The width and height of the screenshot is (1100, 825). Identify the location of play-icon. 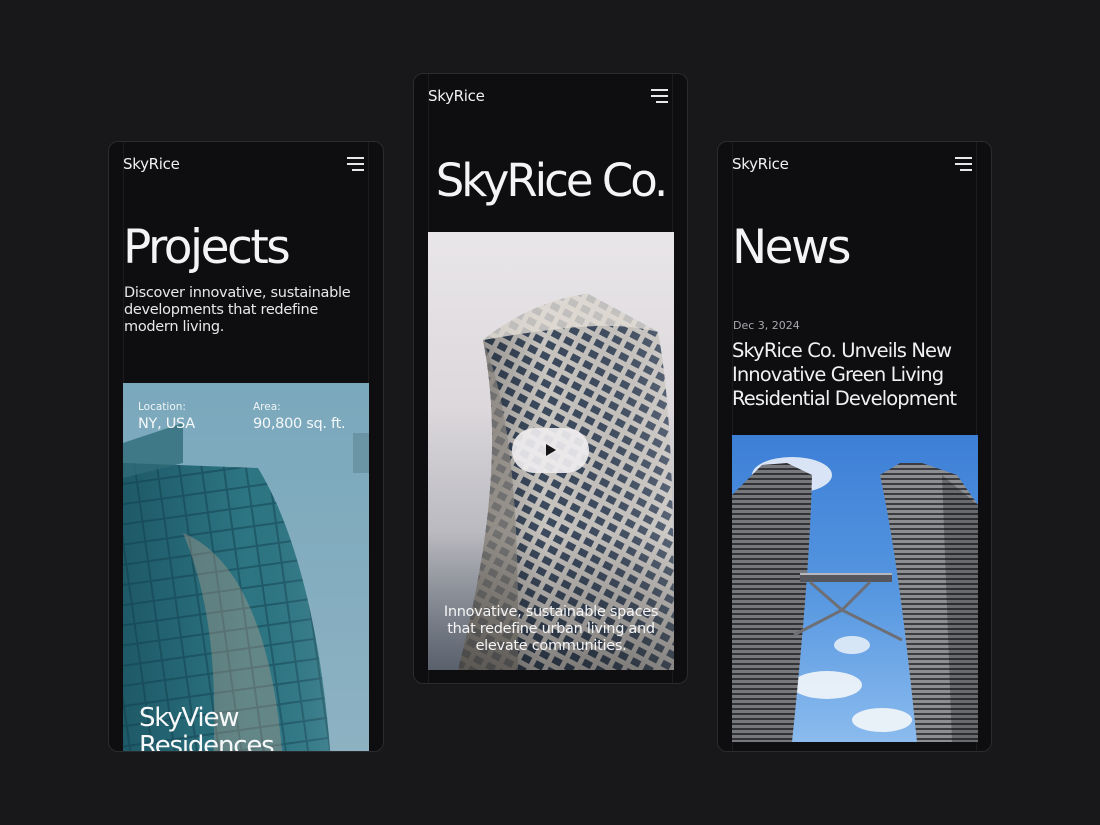
(551, 450).